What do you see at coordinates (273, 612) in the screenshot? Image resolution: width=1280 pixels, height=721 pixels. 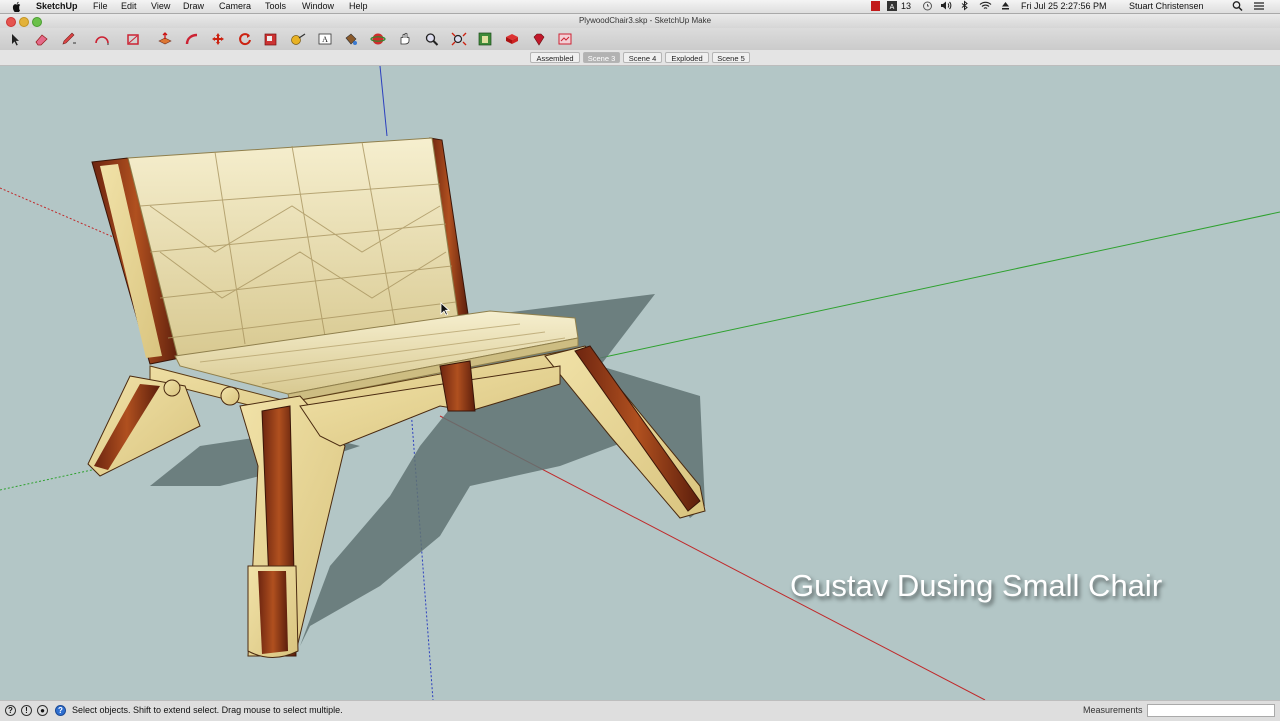 I see `front-left-foot-edge` at bounding box center [273, 612].